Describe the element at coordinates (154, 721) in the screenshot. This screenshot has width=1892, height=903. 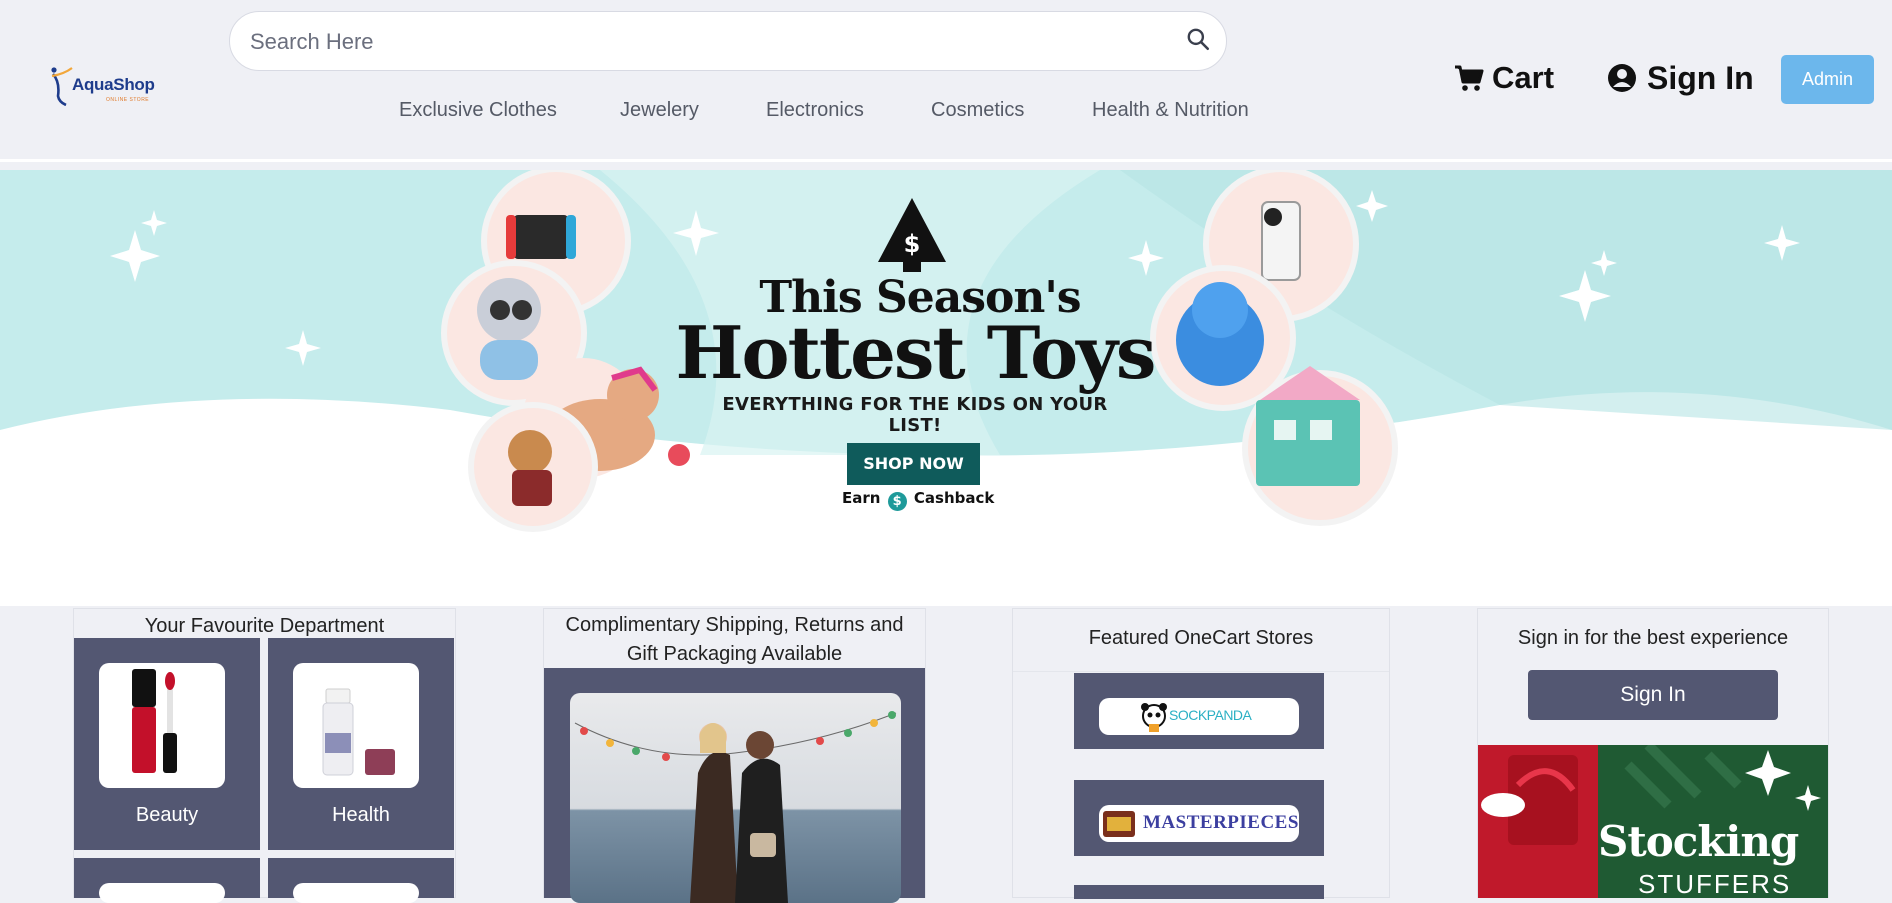
I see `lipgloss-icon` at that location.